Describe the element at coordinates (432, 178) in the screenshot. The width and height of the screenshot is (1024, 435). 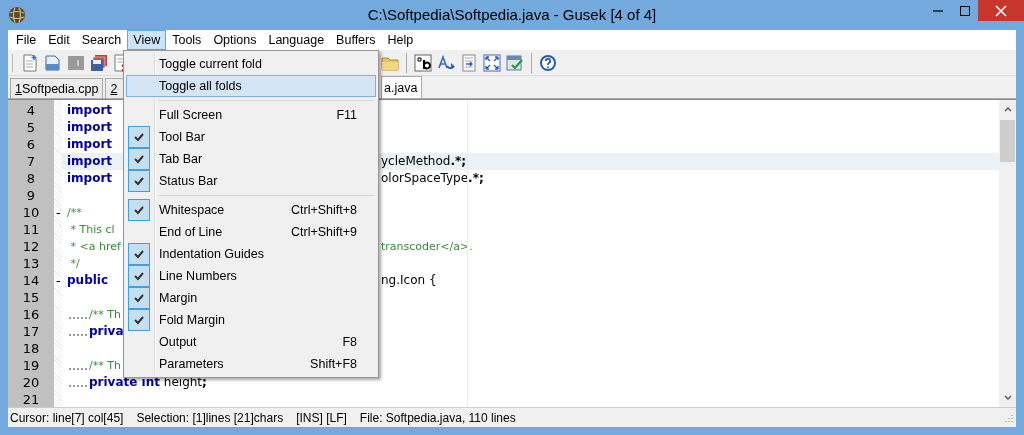
I see `code-text: olorSpaceType.*;` at that location.